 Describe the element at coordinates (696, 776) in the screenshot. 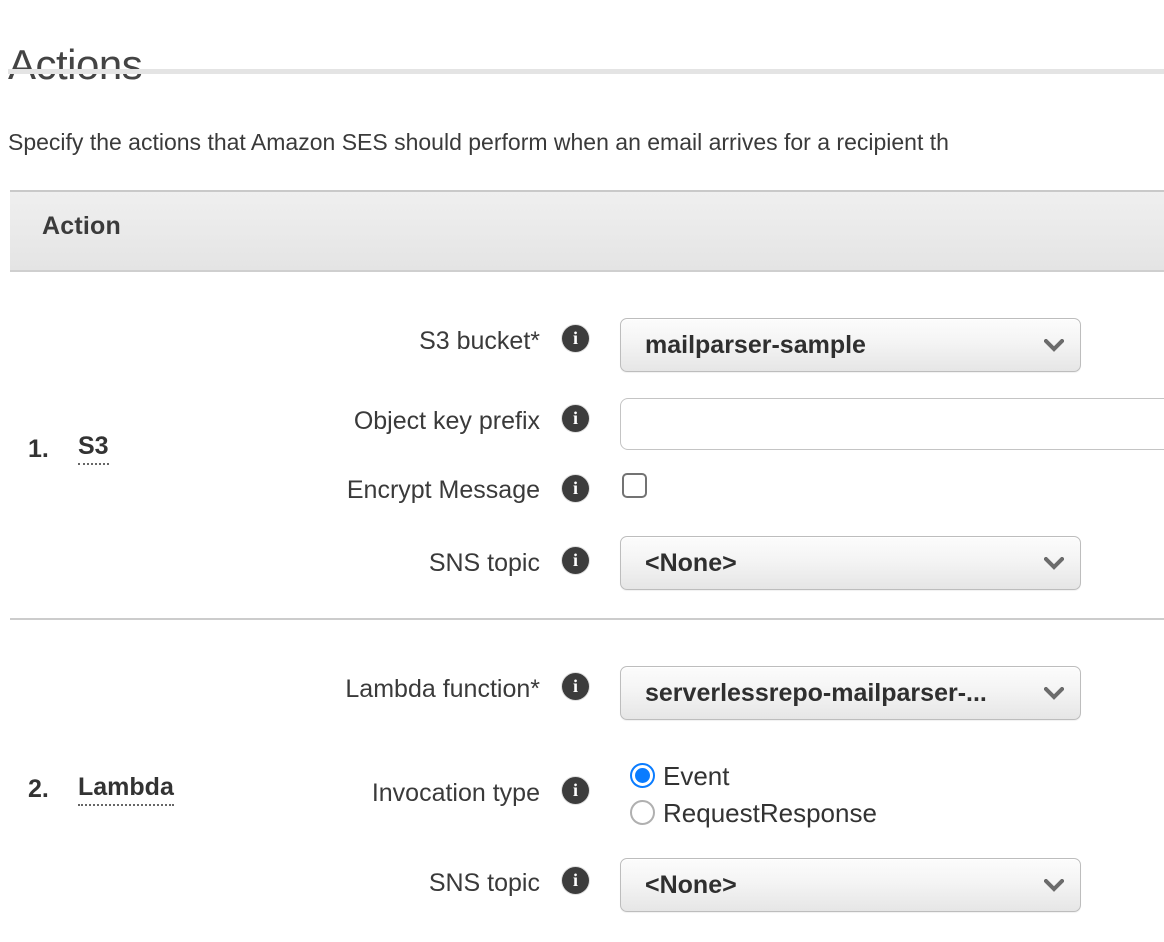

I see `radio-label: Event` at that location.